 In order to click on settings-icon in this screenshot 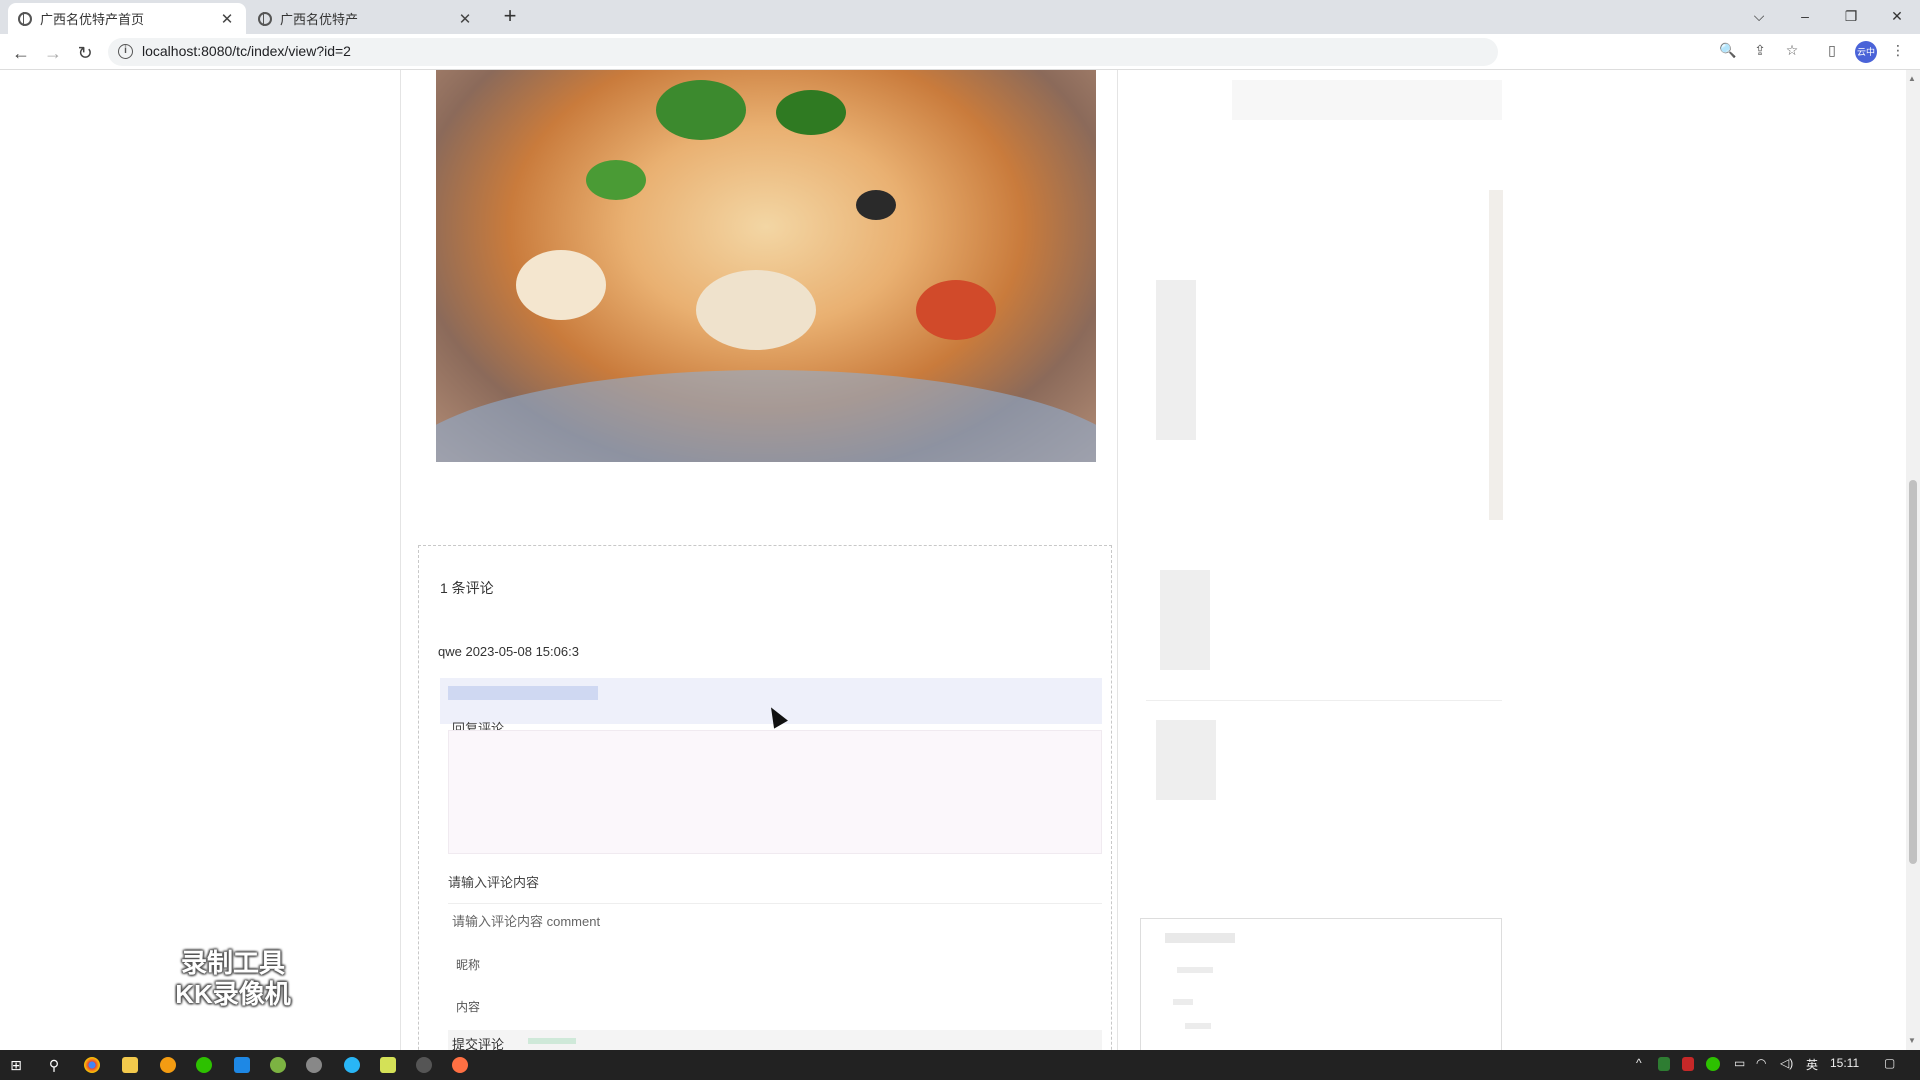, I will do `click(314, 1065)`.